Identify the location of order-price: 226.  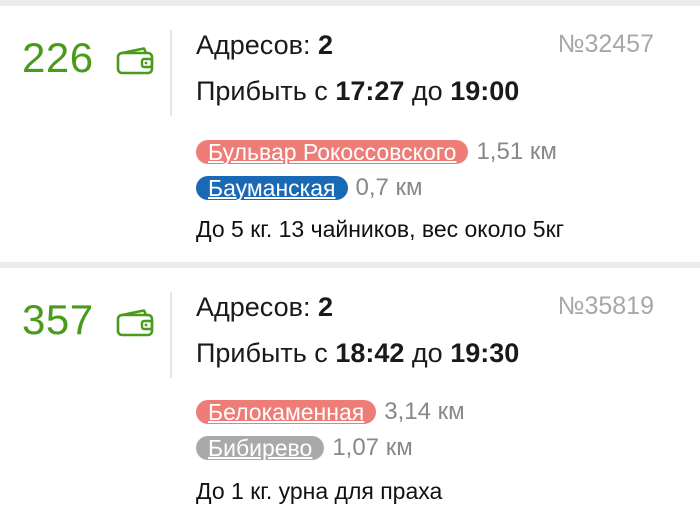
(58, 57).